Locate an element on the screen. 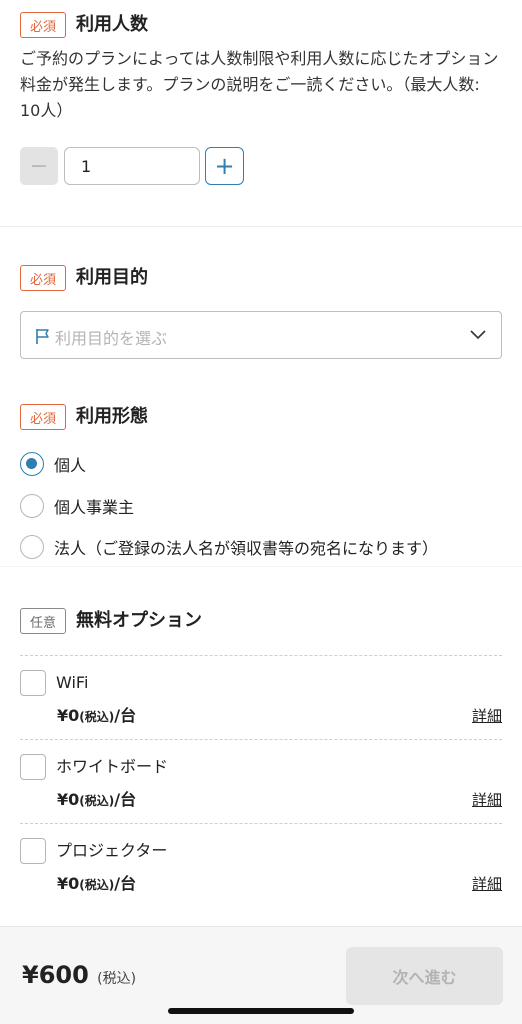 Image resolution: width=522 pixels, height=1024 pixels. option-name: プロジェクター is located at coordinates (112, 850).